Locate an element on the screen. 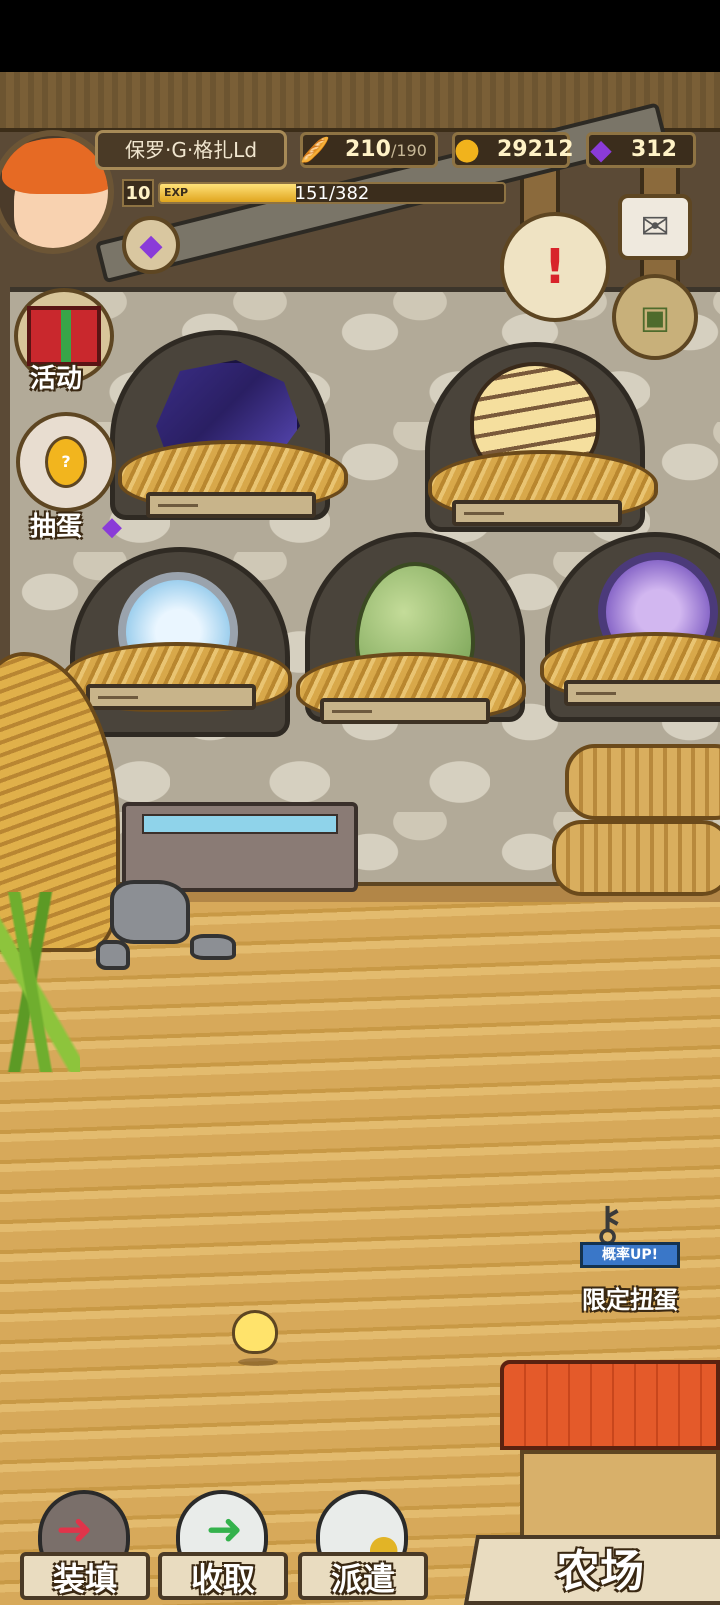 Image resolution: width=720 pixels, height=1605 pixels. collect-button: ➜ 收取 is located at coordinates (223, 1547).